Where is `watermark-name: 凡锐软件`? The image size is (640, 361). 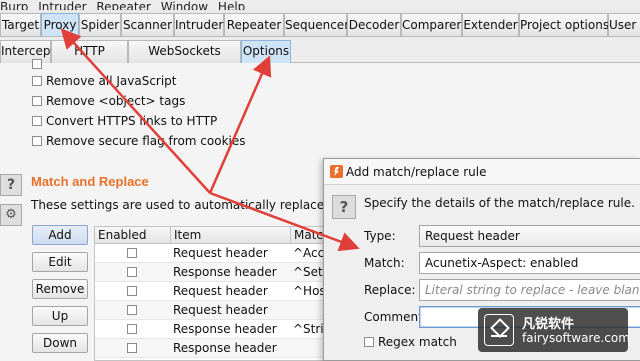 watermark-name: 凡锐软件 is located at coordinates (548, 324).